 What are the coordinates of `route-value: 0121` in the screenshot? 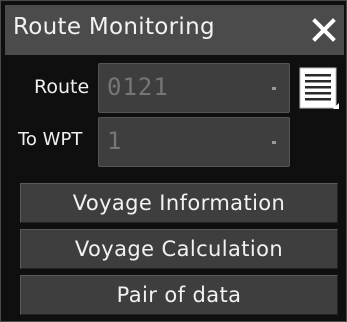 It's located at (138, 87).